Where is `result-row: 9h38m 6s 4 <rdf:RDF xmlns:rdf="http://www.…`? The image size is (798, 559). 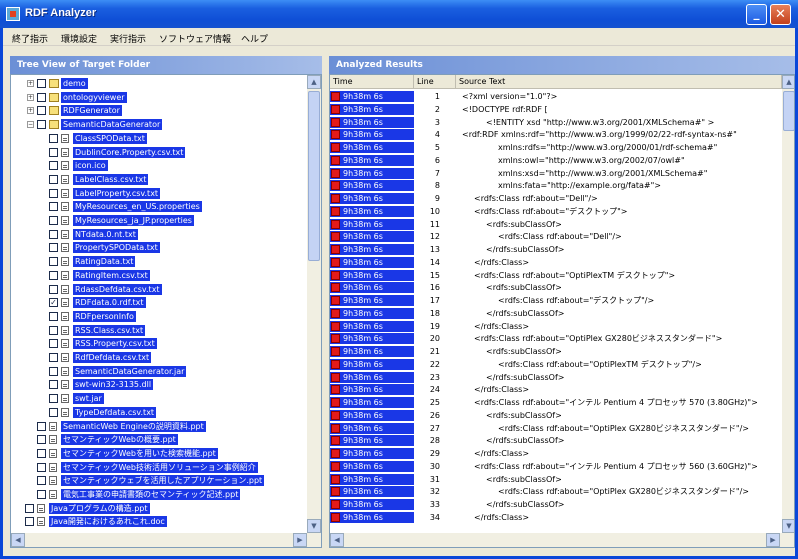
result-row: 9h38m 6s 4 <rdf:RDF xmlns:rdf="http://www.… is located at coordinates (556, 135).